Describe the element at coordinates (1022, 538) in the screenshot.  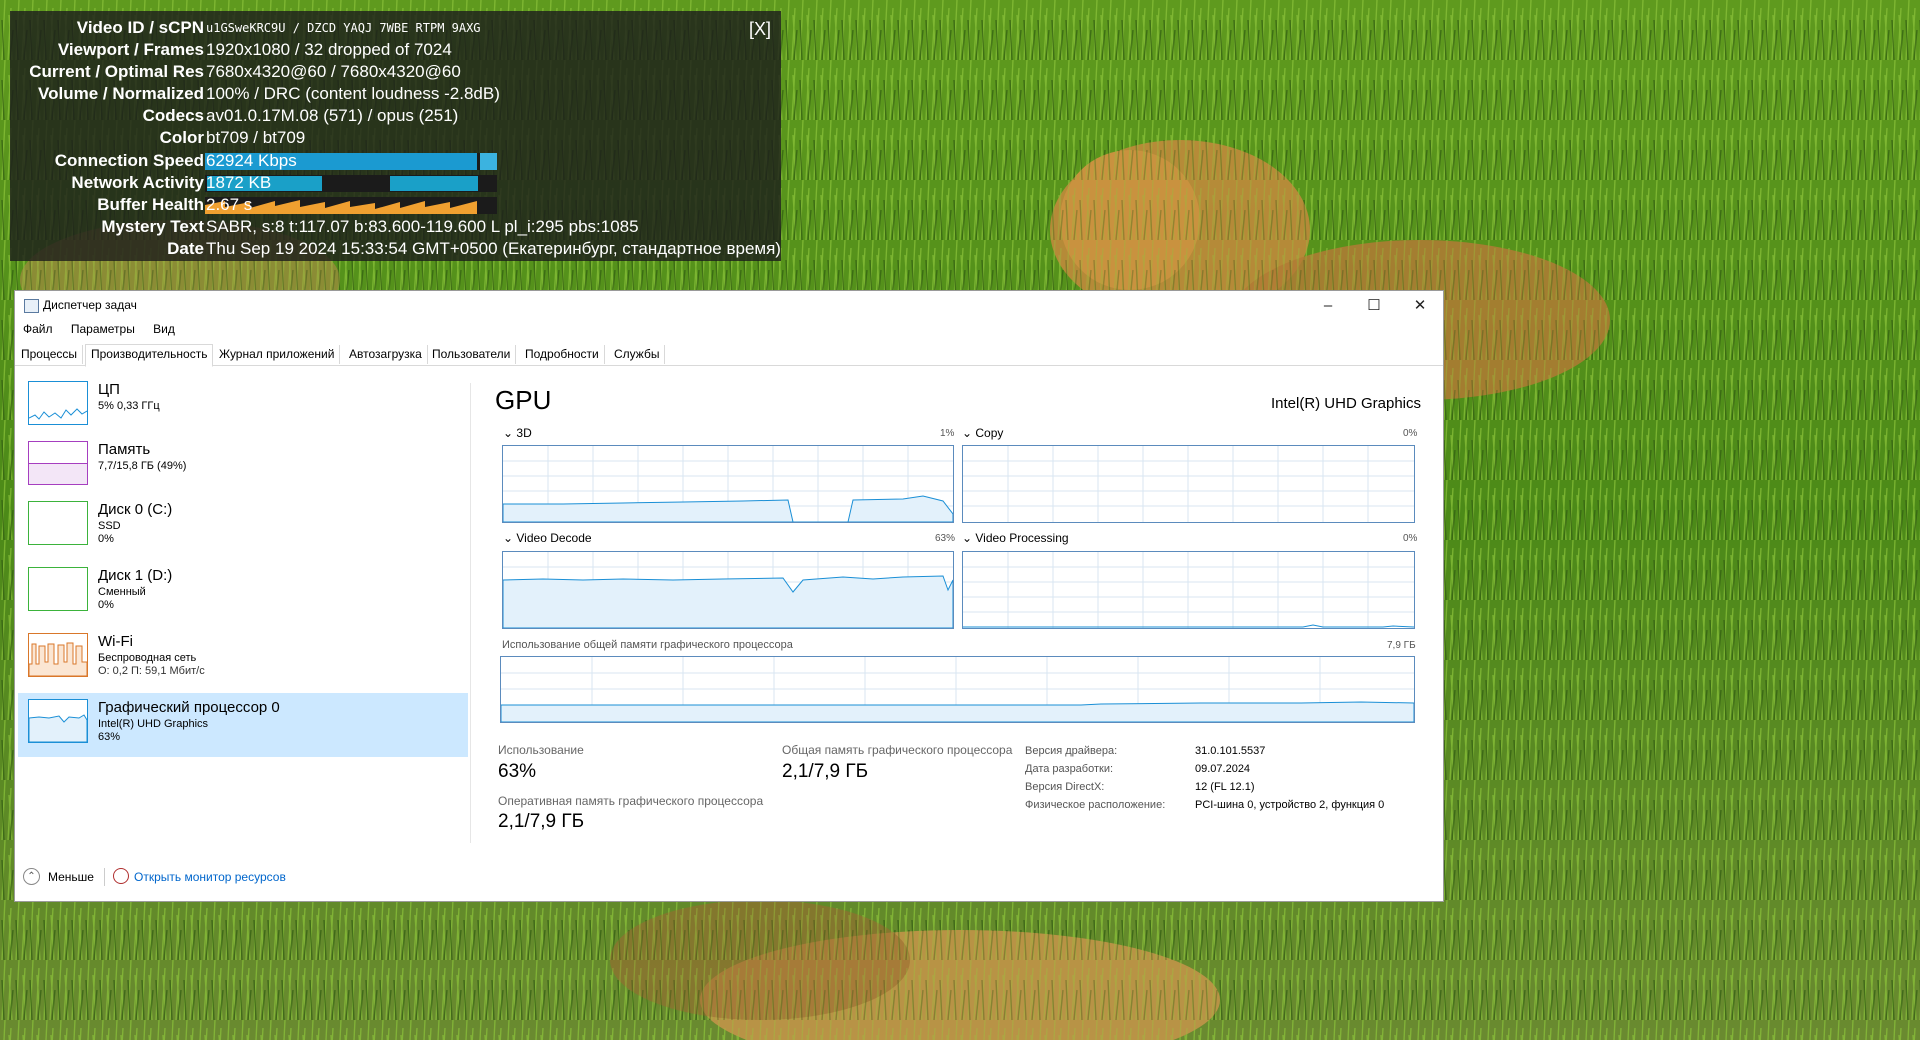
I see `engine-label: Video Processing` at that location.